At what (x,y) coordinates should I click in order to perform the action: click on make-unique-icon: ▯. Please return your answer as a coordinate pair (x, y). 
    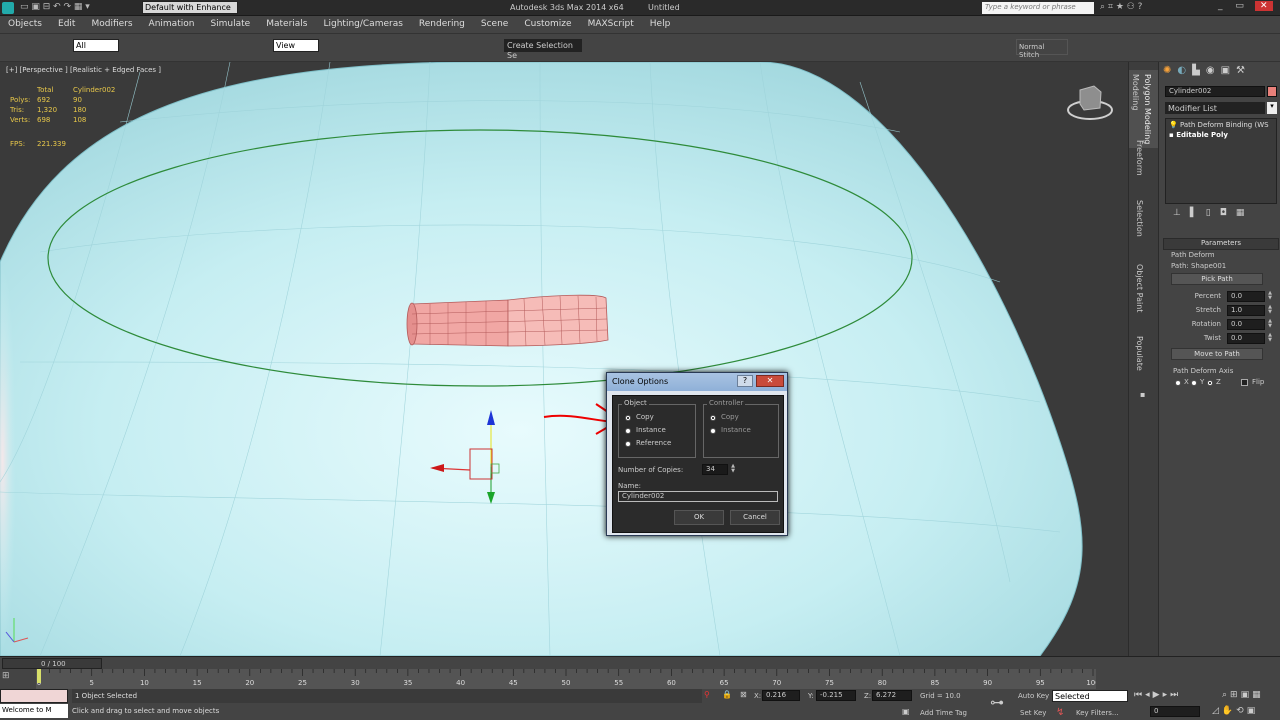
    Looking at the image, I should click on (1213, 213).